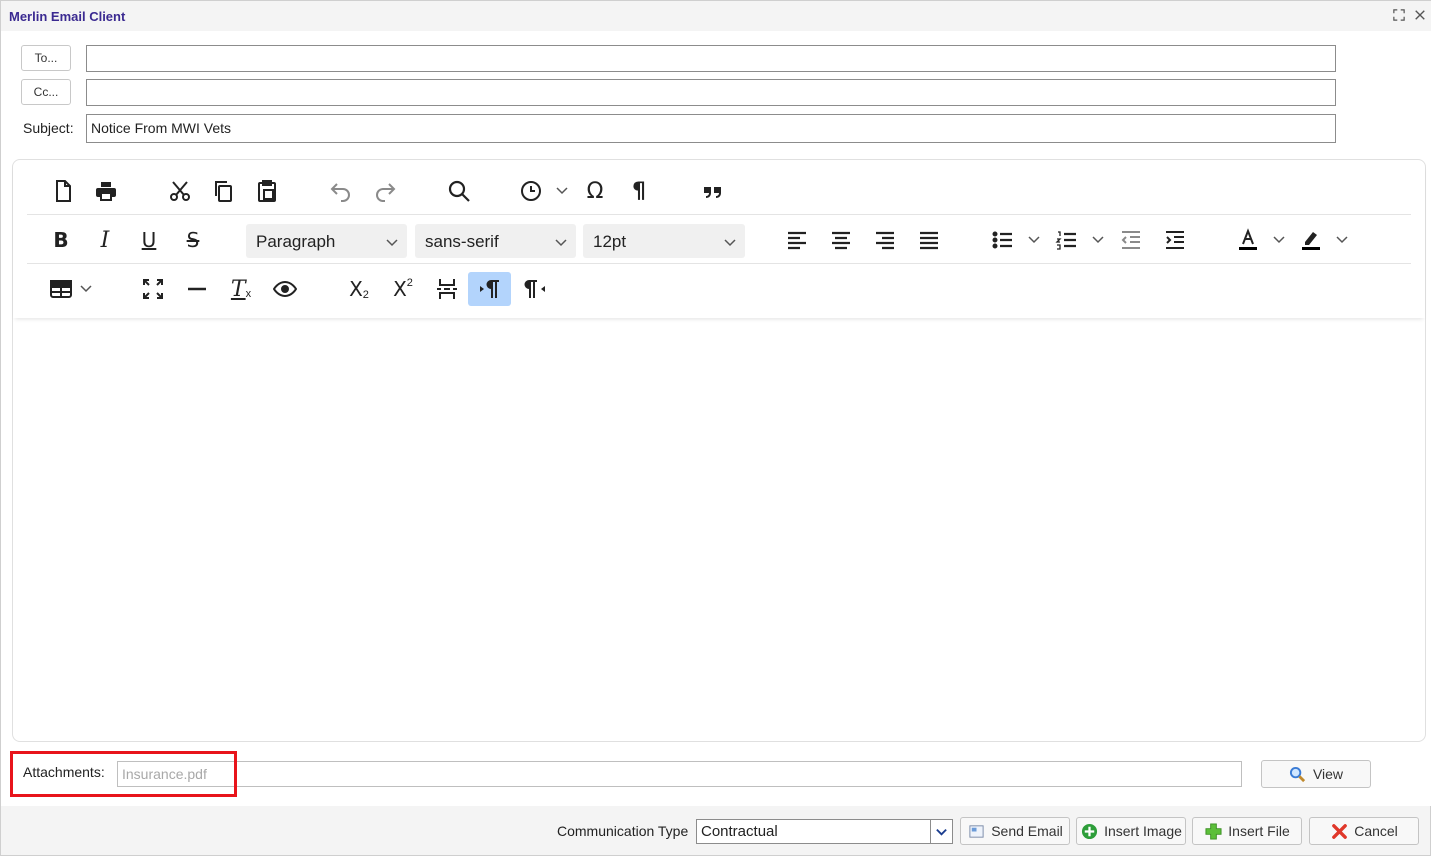 The width and height of the screenshot is (1431, 856). What do you see at coordinates (623, 831) in the screenshot?
I see `communication-type-label: Communication Type` at bounding box center [623, 831].